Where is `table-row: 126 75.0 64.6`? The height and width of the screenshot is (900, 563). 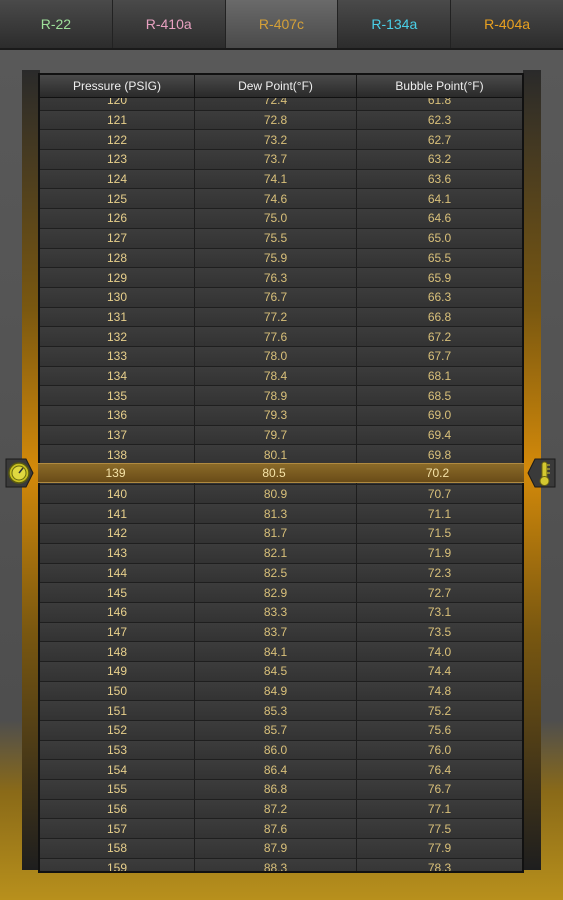 table-row: 126 75.0 64.6 is located at coordinates (281, 219).